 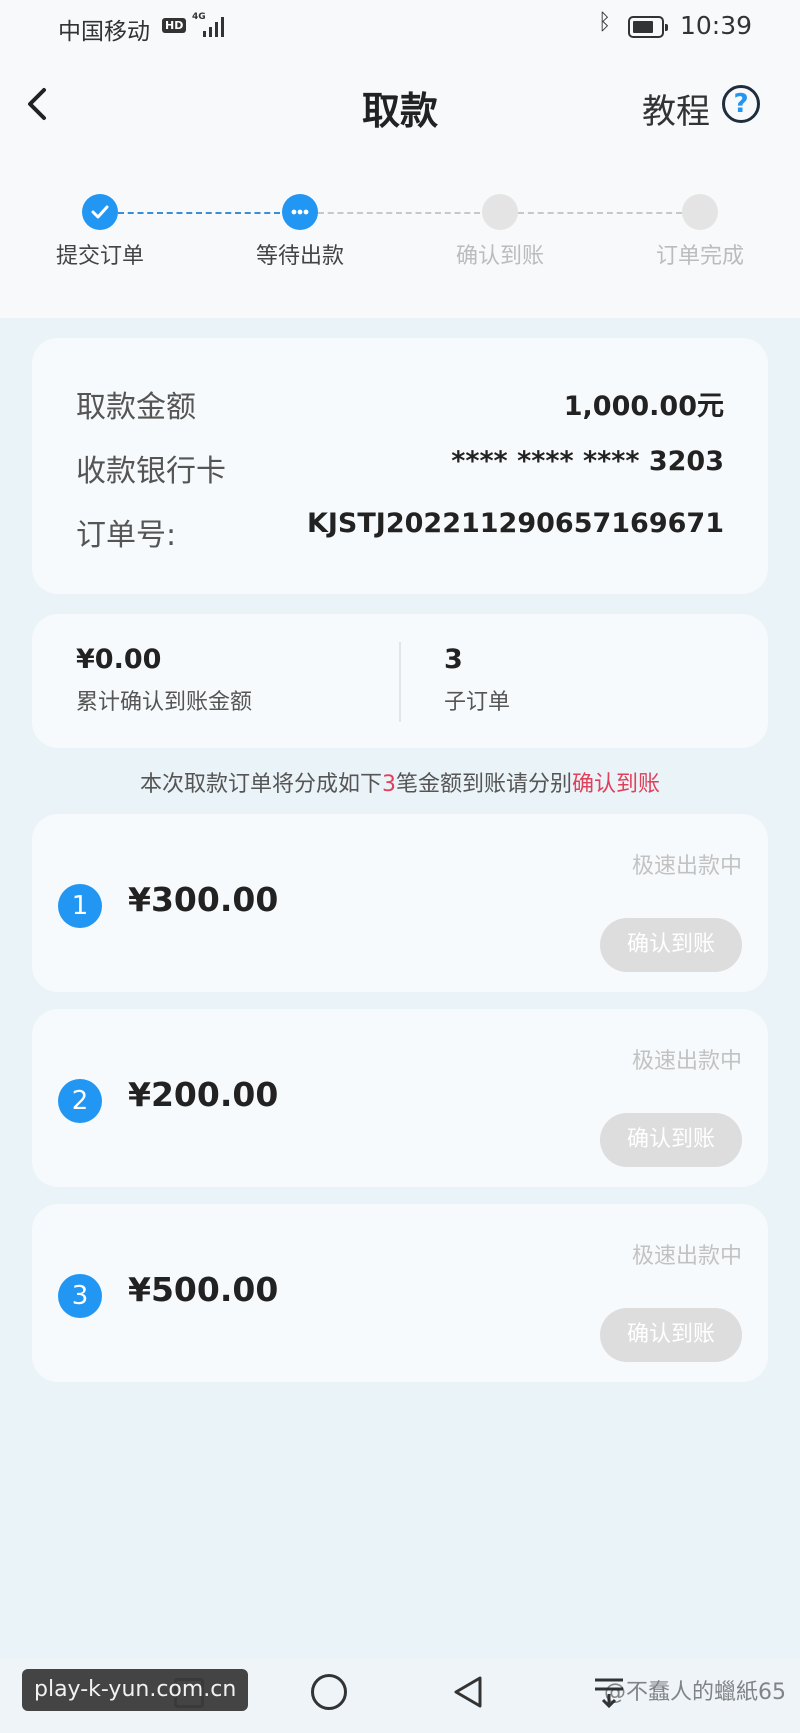 I want to click on step-current-dots-icon, so click(x=300, y=212).